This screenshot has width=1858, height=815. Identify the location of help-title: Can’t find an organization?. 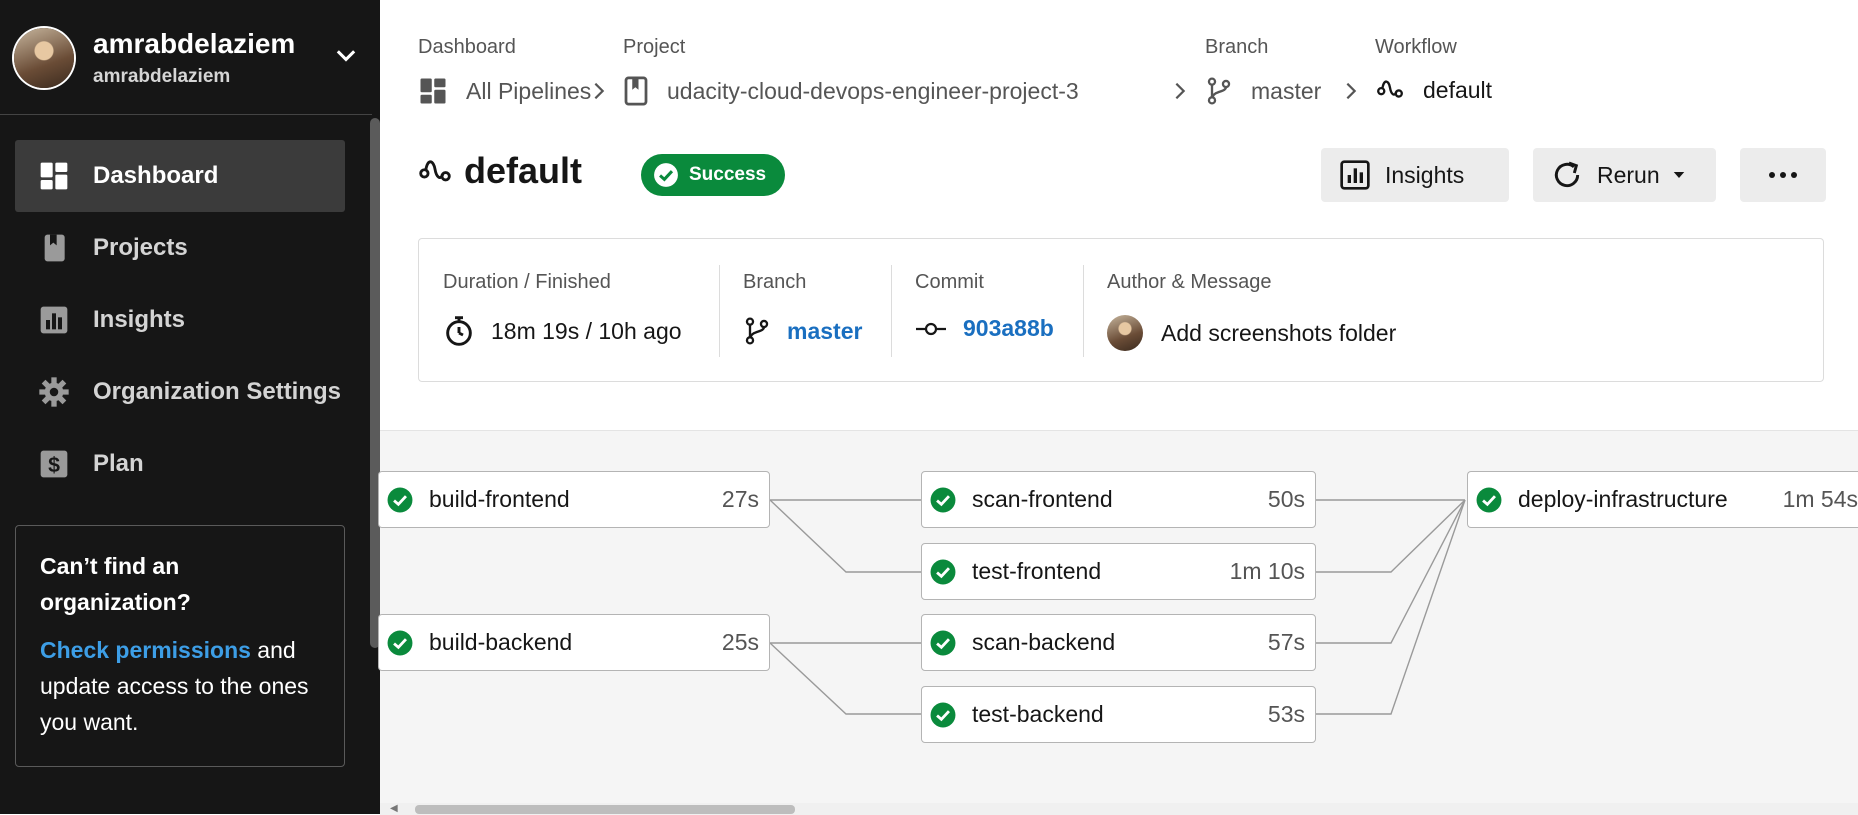
(115, 584).